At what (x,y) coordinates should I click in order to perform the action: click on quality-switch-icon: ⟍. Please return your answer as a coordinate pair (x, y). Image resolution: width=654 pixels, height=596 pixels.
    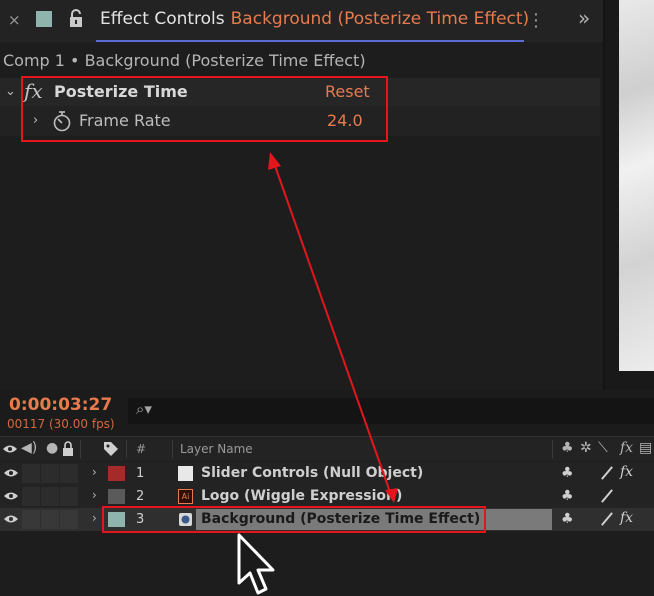
    Looking at the image, I should click on (603, 448).